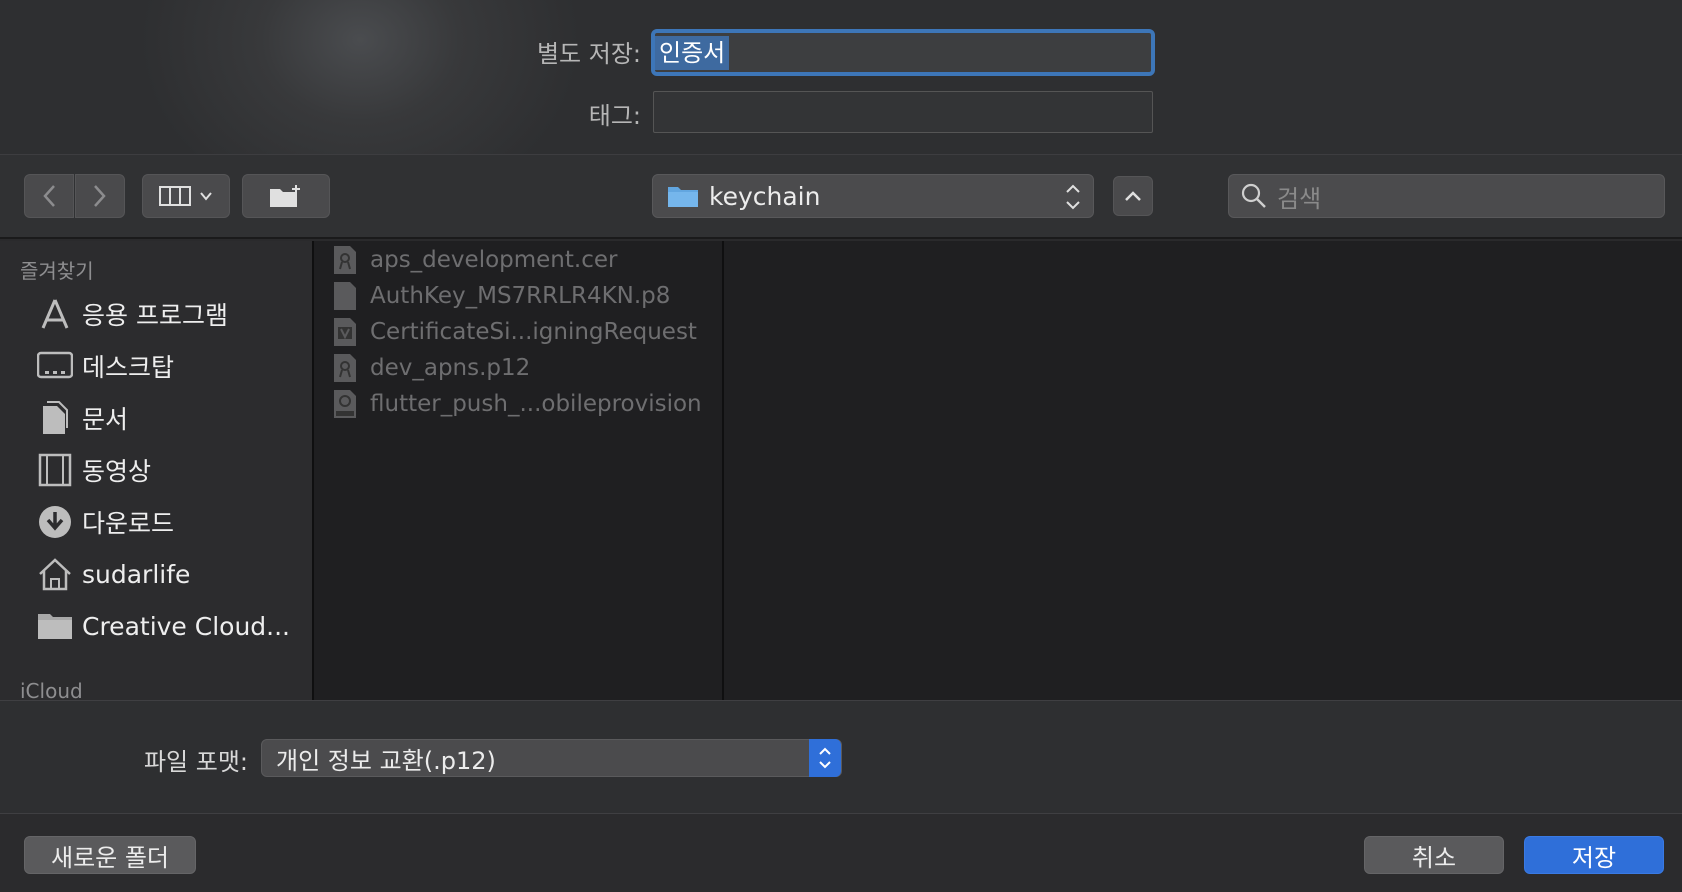  I want to click on sidebar-item-desktop: 데스크탑, so click(105, 366).